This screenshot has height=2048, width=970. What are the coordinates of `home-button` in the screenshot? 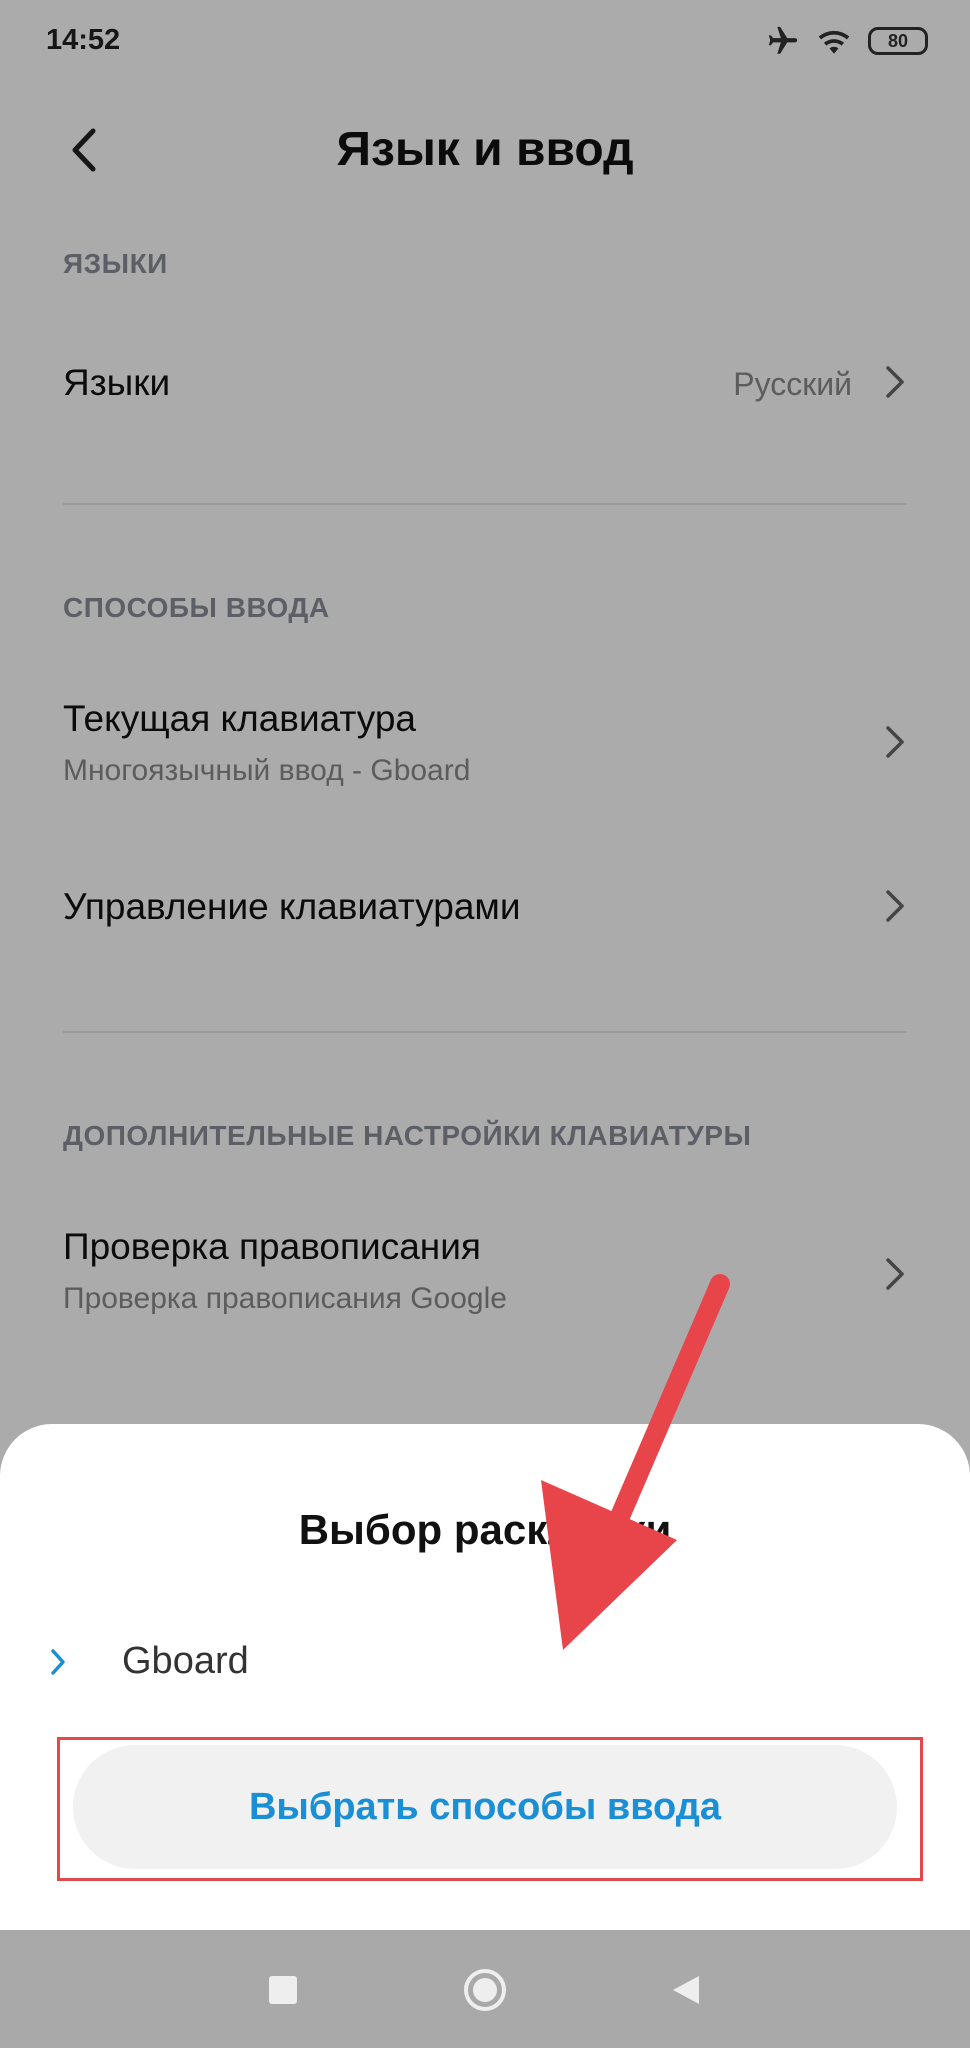 It's located at (485, 1990).